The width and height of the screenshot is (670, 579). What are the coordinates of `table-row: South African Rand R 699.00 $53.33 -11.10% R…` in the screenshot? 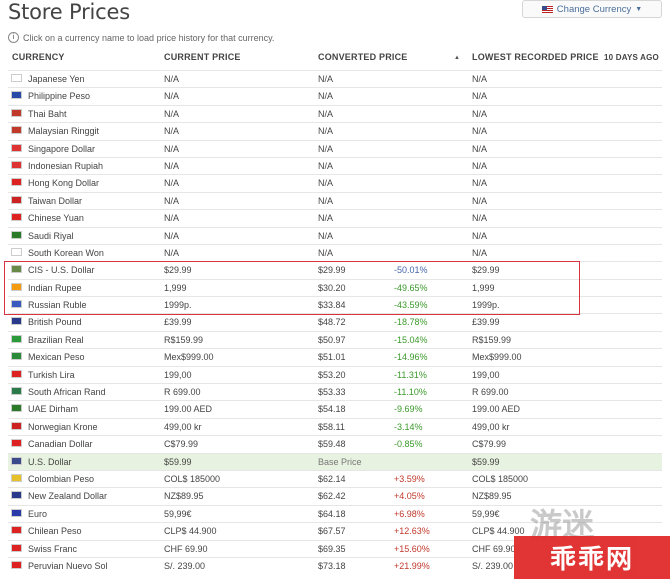 It's located at (335, 391).